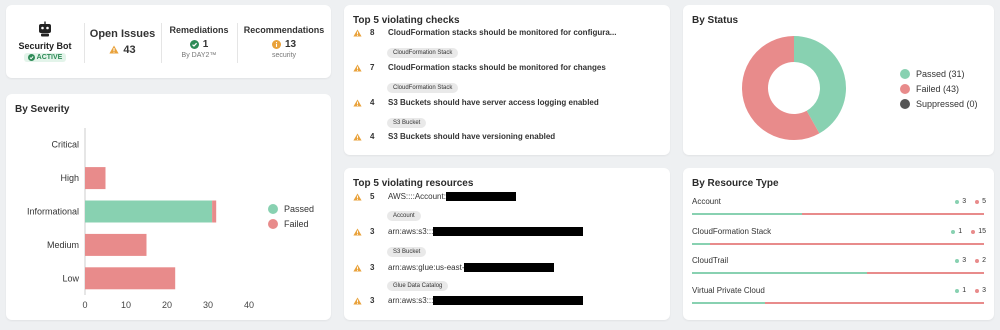 The height and width of the screenshot is (330, 1000). I want to click on x-tick-label: 40, so click(249, 305).